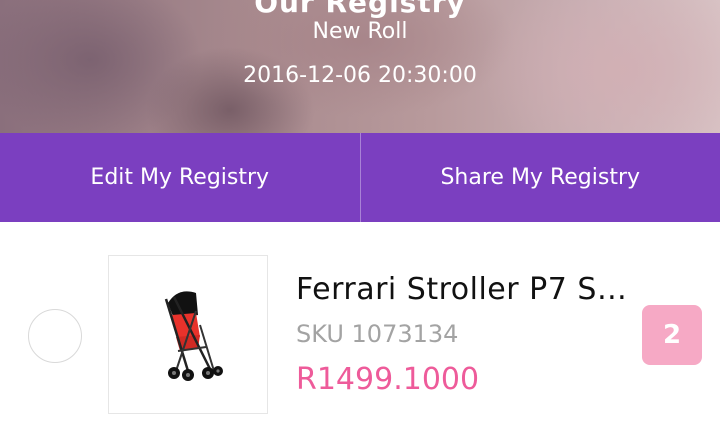  I want to click on product-image, so click(188, 334).